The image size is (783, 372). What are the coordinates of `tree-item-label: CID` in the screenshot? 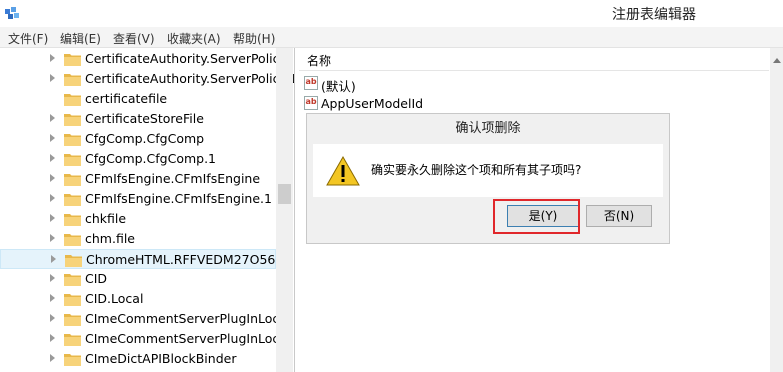 It's located at (96, 278).